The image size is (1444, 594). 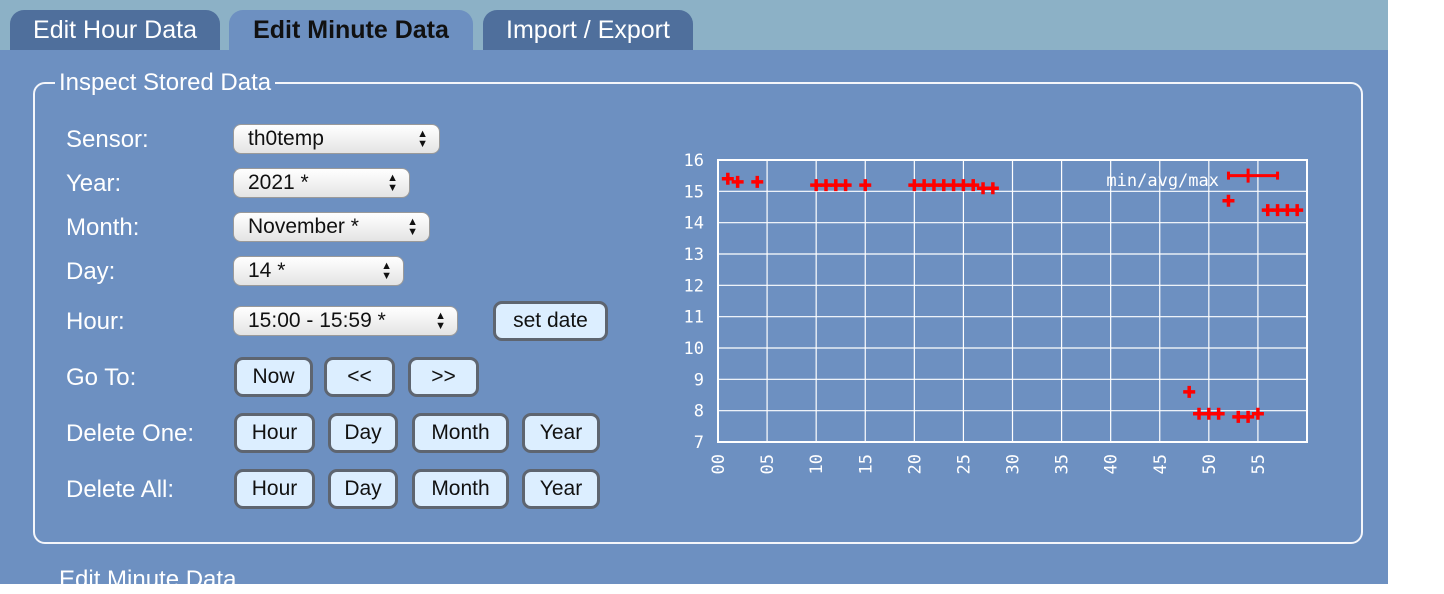 I want to click on x-tick-label: 05, so click(x=768, y=464).